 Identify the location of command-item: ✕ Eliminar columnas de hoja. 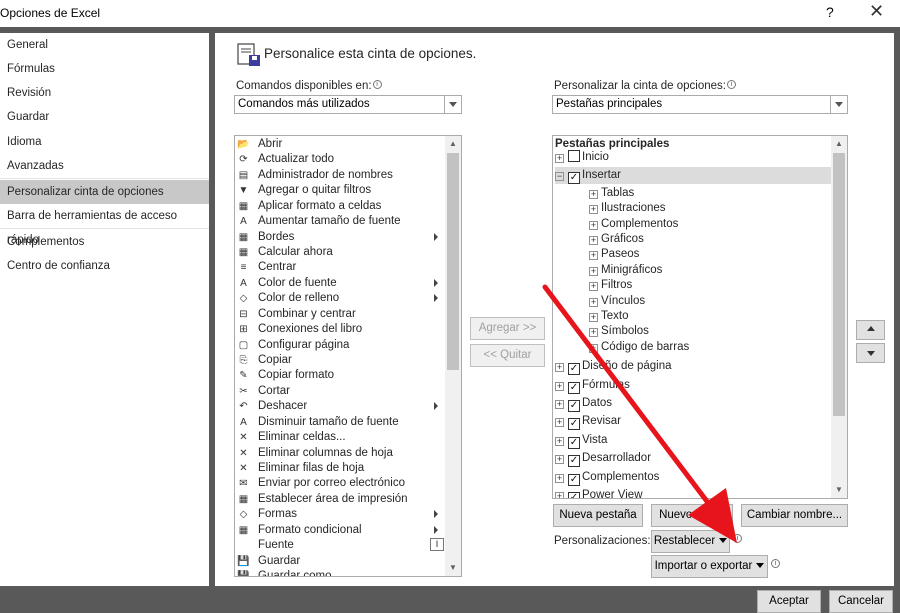
(338, 453).